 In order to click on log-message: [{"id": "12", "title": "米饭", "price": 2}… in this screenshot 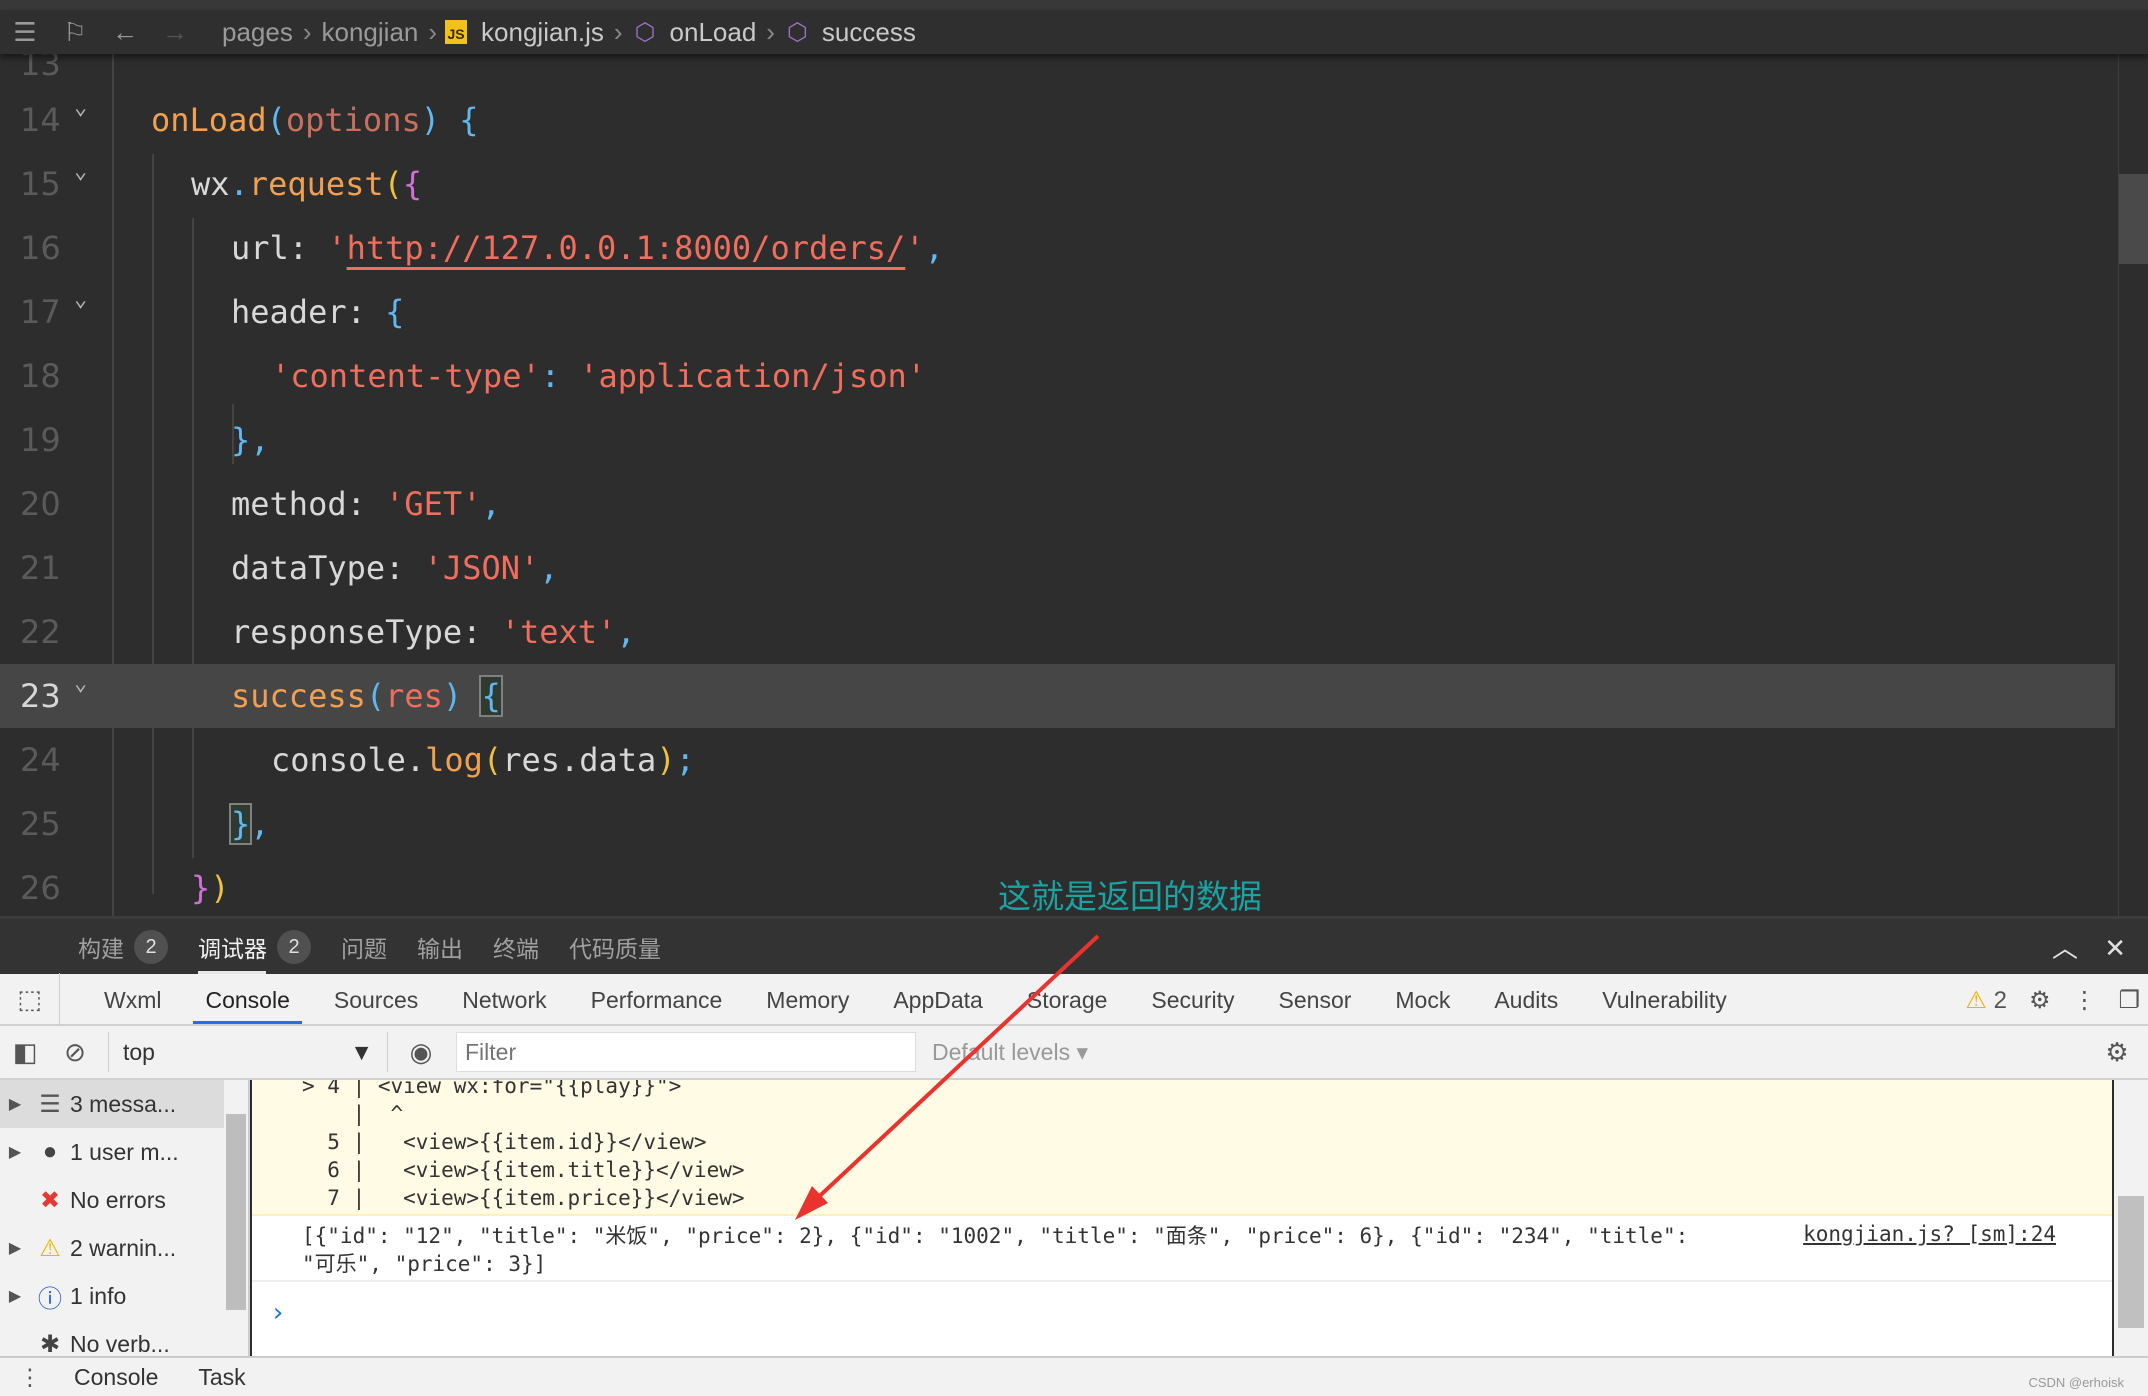, I will do `click(1182, 1249)`.